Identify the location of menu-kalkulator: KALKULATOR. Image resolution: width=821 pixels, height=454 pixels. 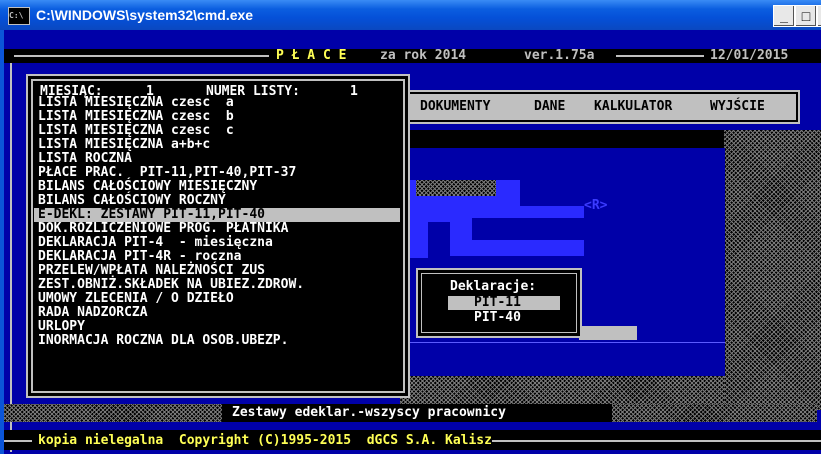
(633, 106).